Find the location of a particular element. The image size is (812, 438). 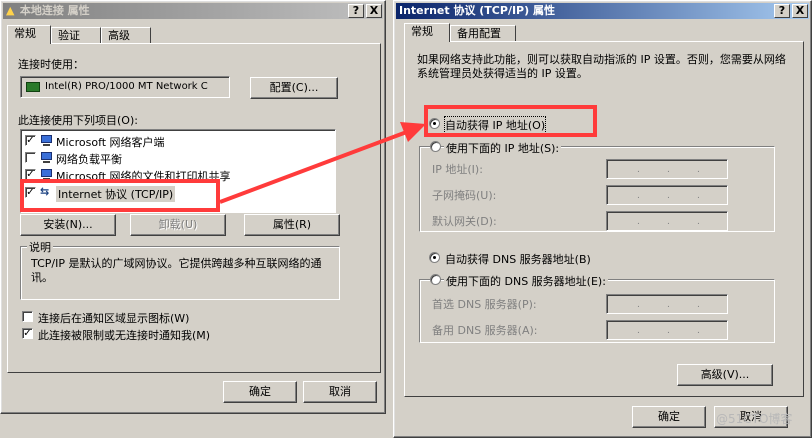

items-label: 此连接使用下列项目(O): is located at coordinates (78, 120).